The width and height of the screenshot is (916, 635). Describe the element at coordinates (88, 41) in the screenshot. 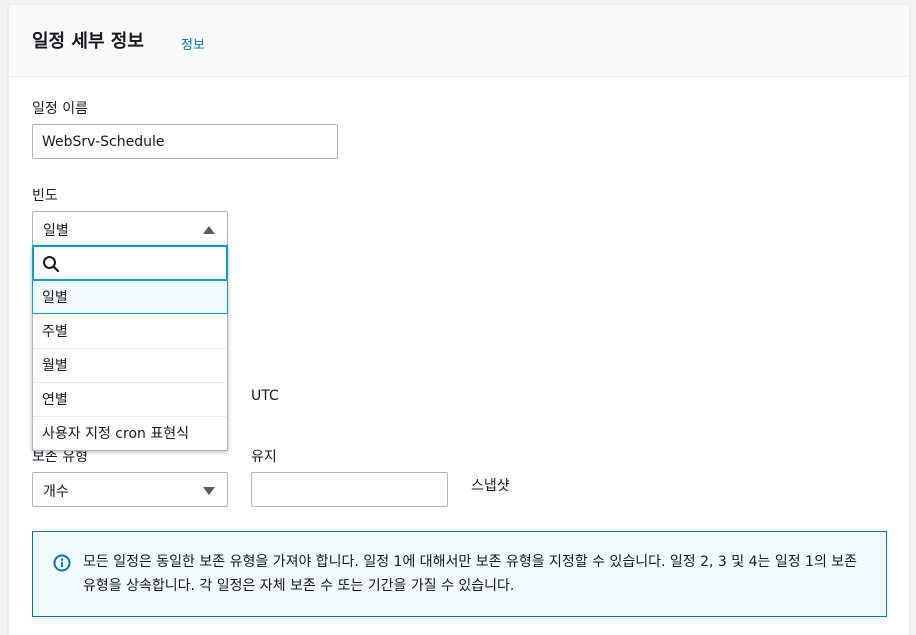

I see `panel-title: 일정 세부 정보` at that location.